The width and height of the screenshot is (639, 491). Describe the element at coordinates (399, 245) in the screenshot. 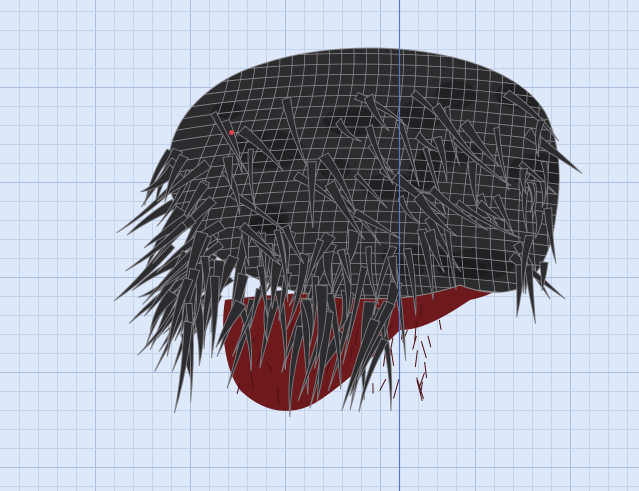

I see `axis-overlay` at that location.